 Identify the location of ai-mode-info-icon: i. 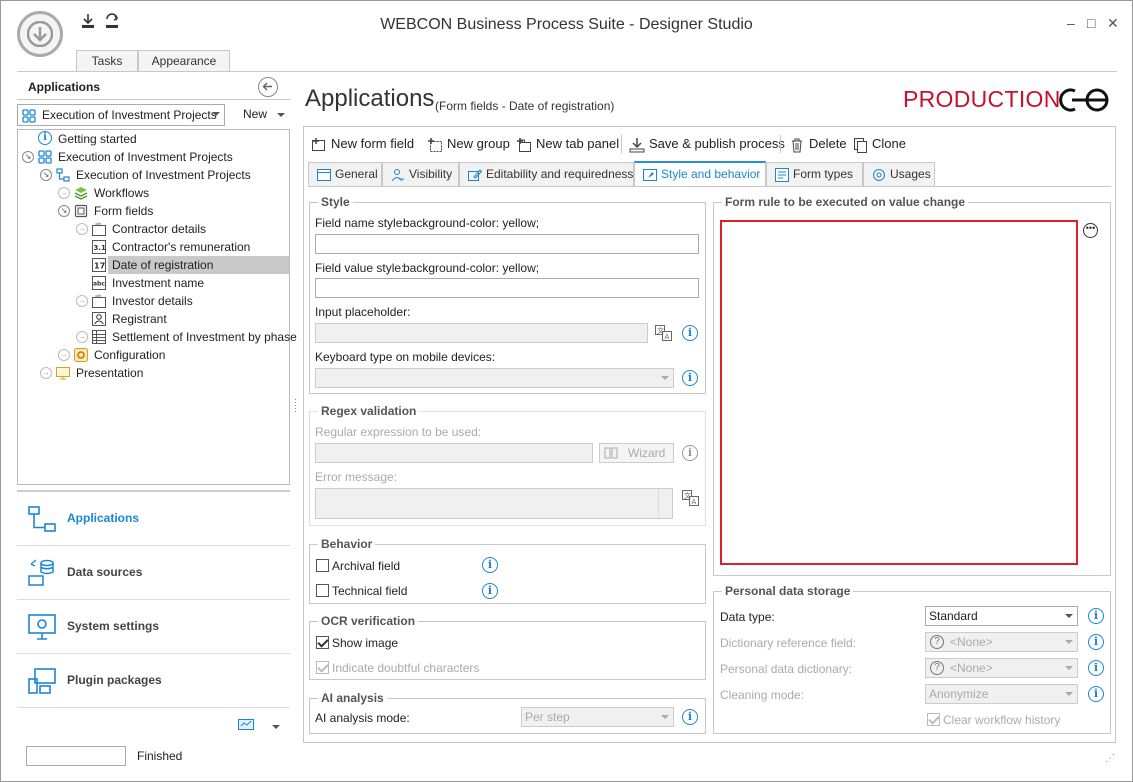
(690, 717).